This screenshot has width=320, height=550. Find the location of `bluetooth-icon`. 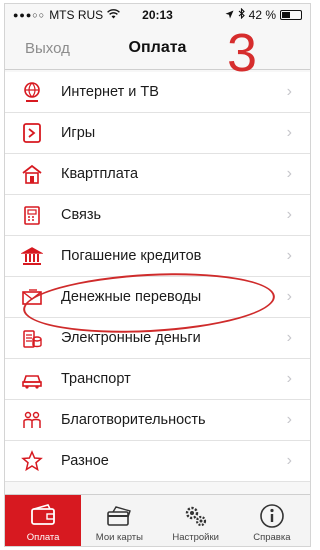

bluetooth-icon is located at coordinates (241, 14).